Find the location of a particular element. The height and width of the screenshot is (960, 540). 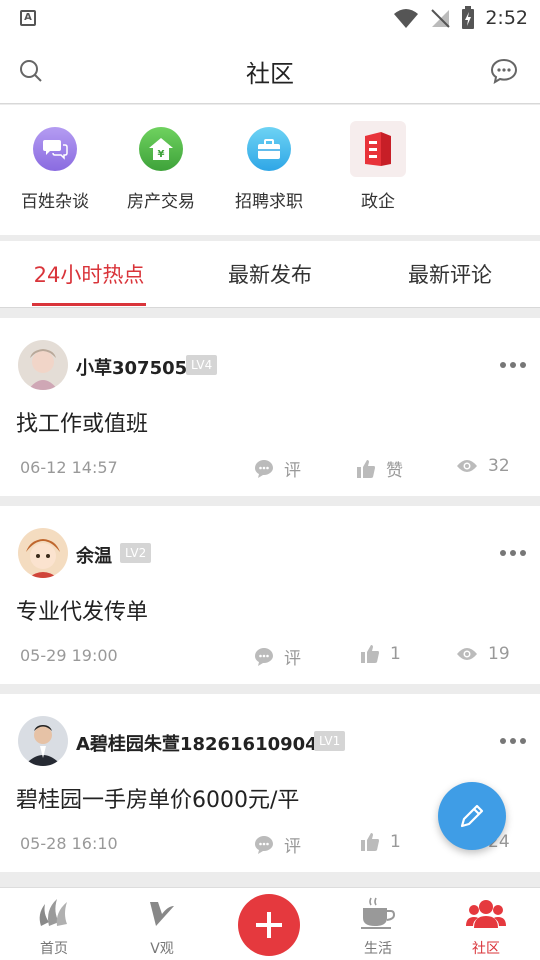

people-icon is located at coordinates (486, 914).